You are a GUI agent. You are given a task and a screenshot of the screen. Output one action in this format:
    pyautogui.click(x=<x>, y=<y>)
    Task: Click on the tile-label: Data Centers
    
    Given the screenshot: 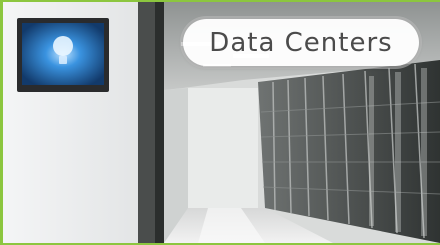 What is the action you would take?
    pyautogui.click(x=301, y=42)
    